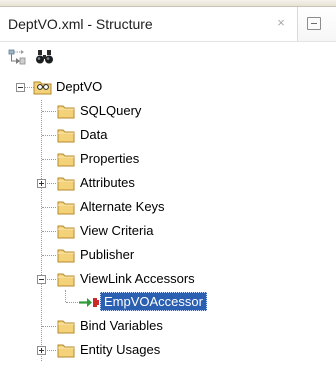 The image size is (336, 370). I want to click on panel-top-border, so click(168, 3).